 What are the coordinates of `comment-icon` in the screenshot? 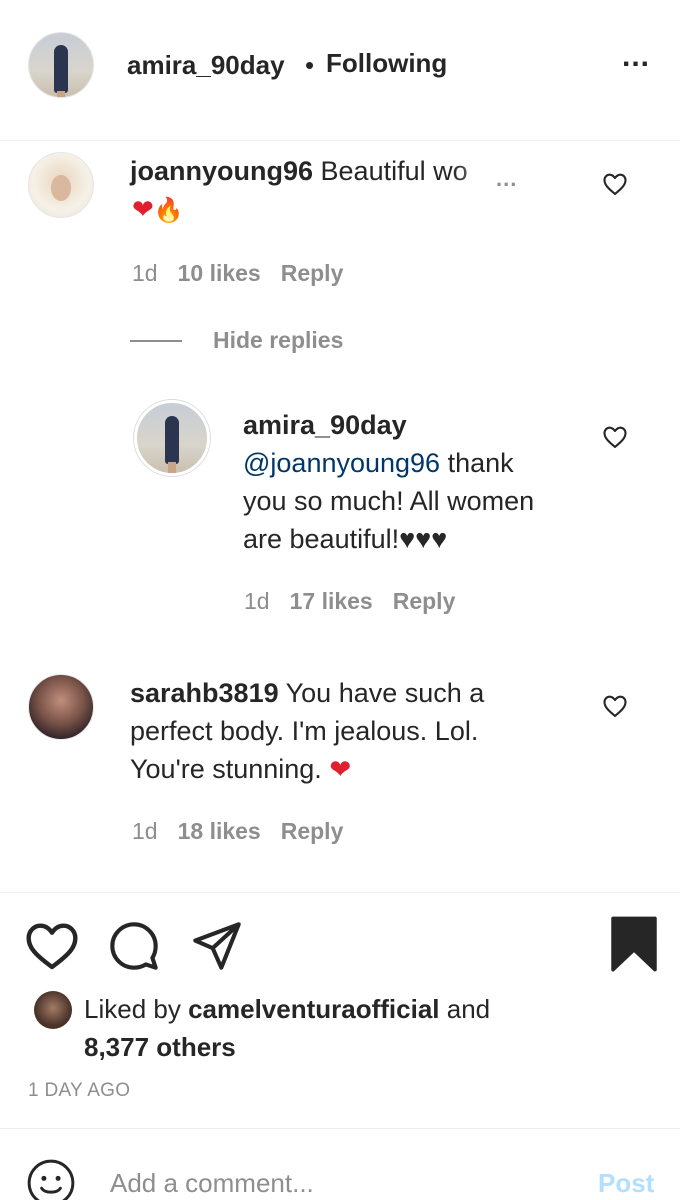 It's located at (134, 946).